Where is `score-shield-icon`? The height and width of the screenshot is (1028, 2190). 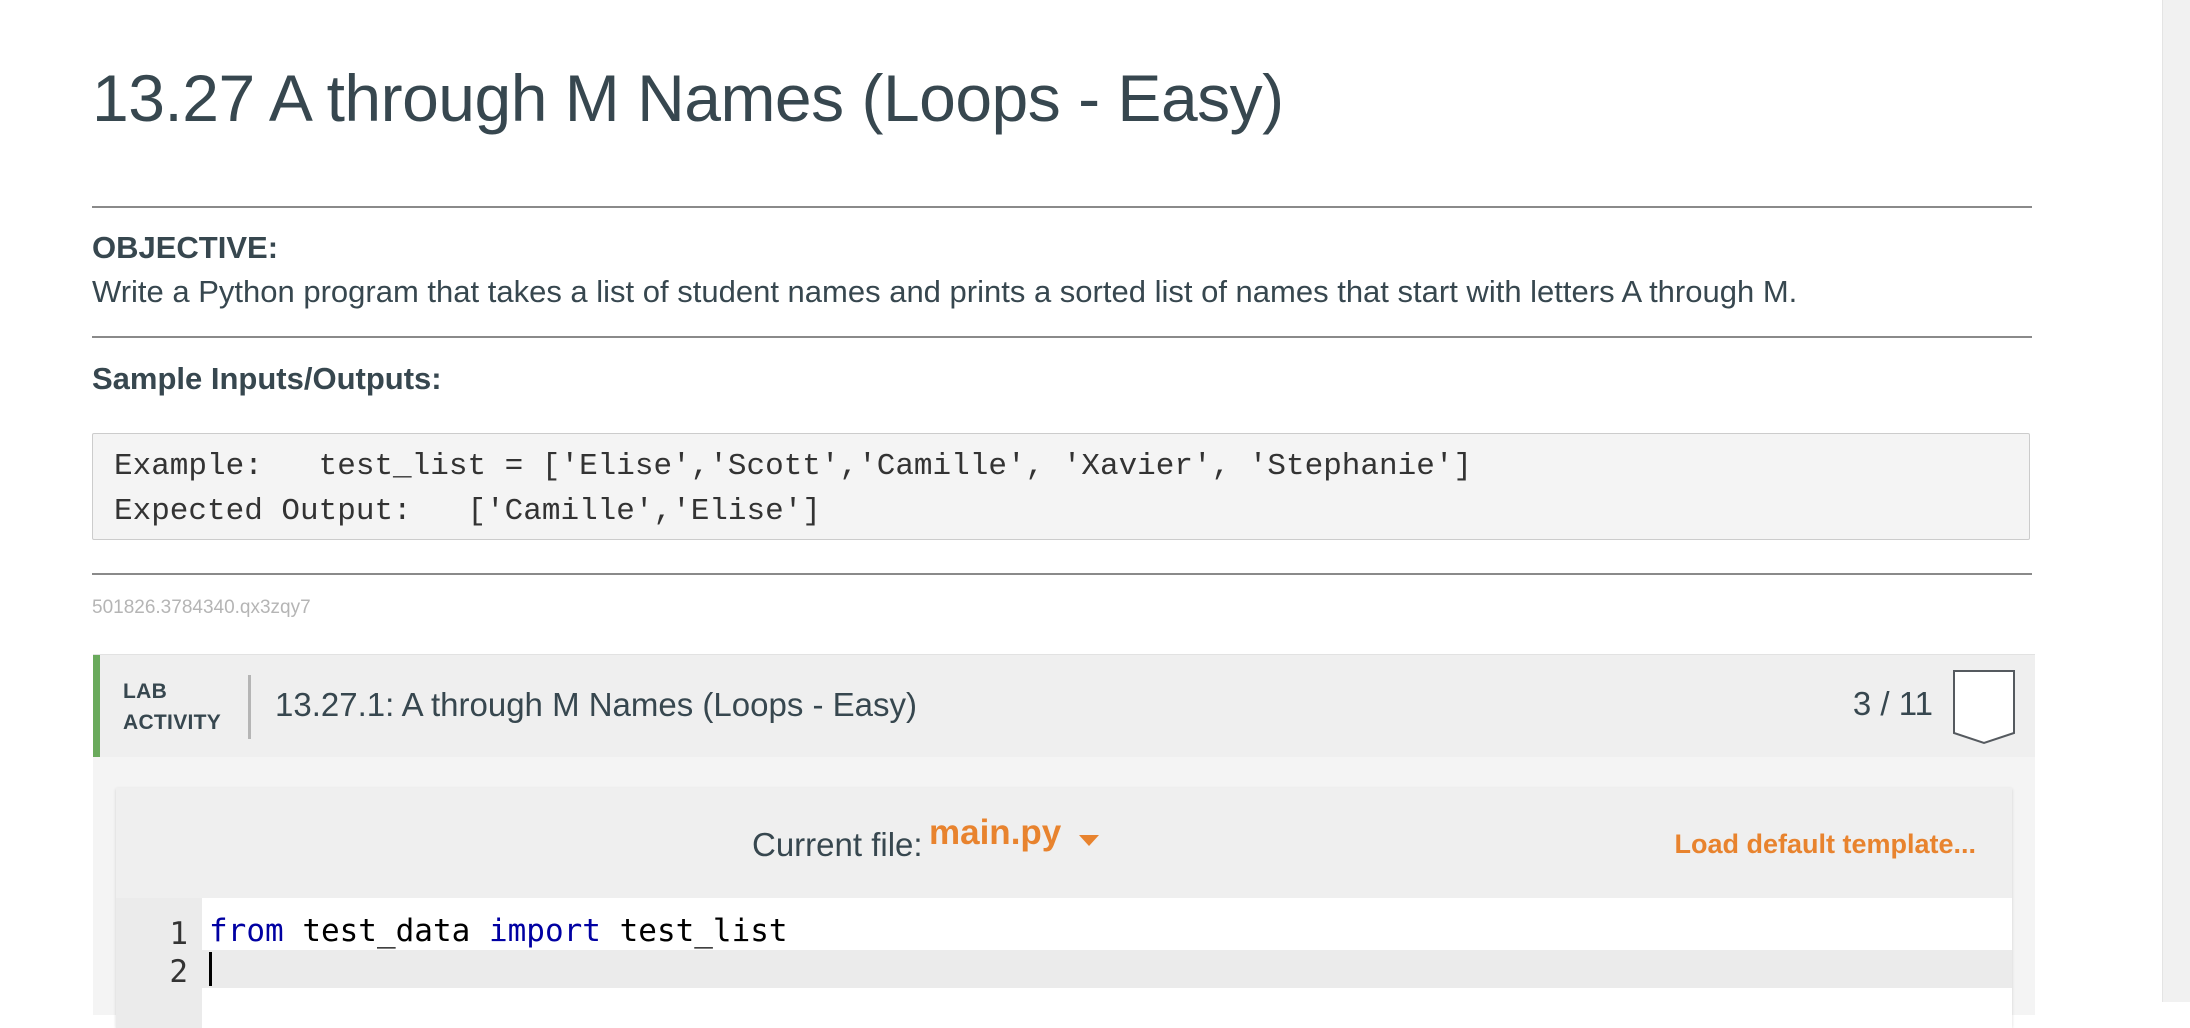 score-shield-icon is located at coordinates (1984, 707).